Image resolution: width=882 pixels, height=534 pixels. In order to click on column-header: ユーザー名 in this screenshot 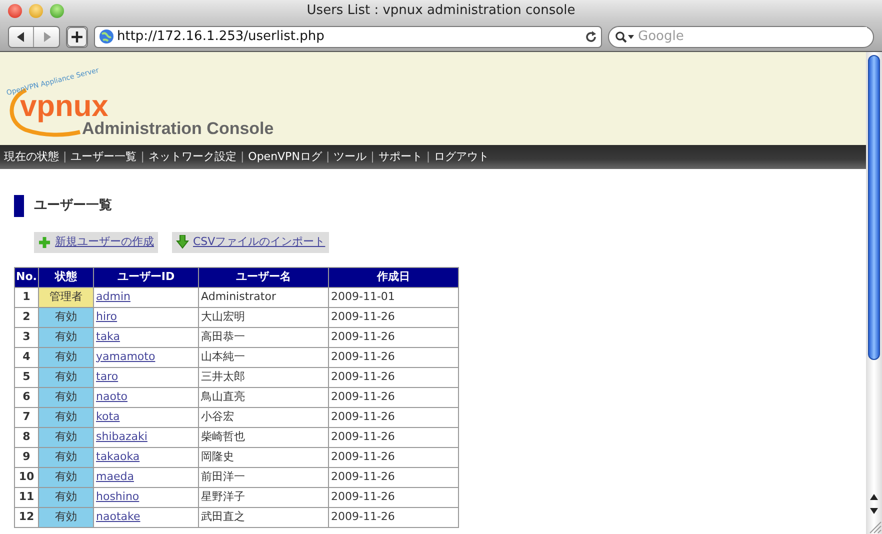, I will do `click(263, 277)`.